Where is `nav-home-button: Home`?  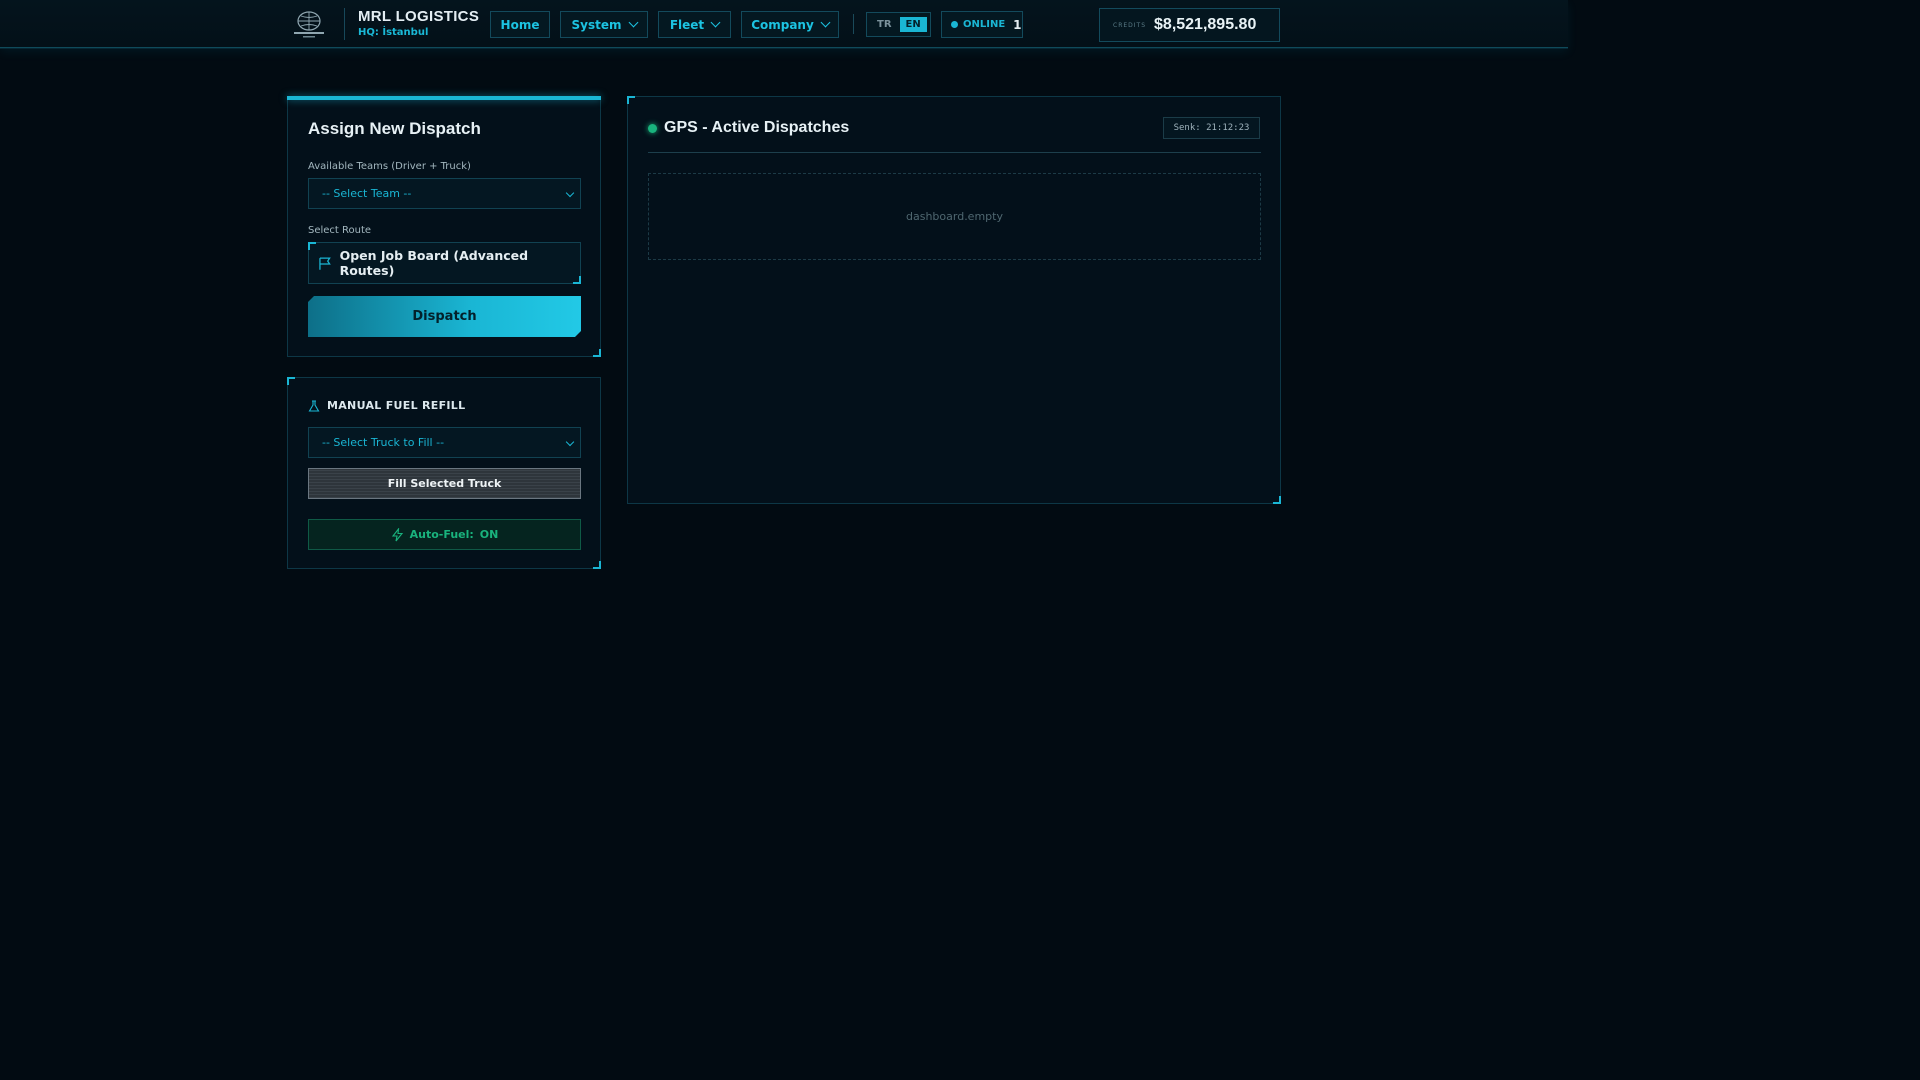
nav-home-button: Home is located at coordinates (520, 24).